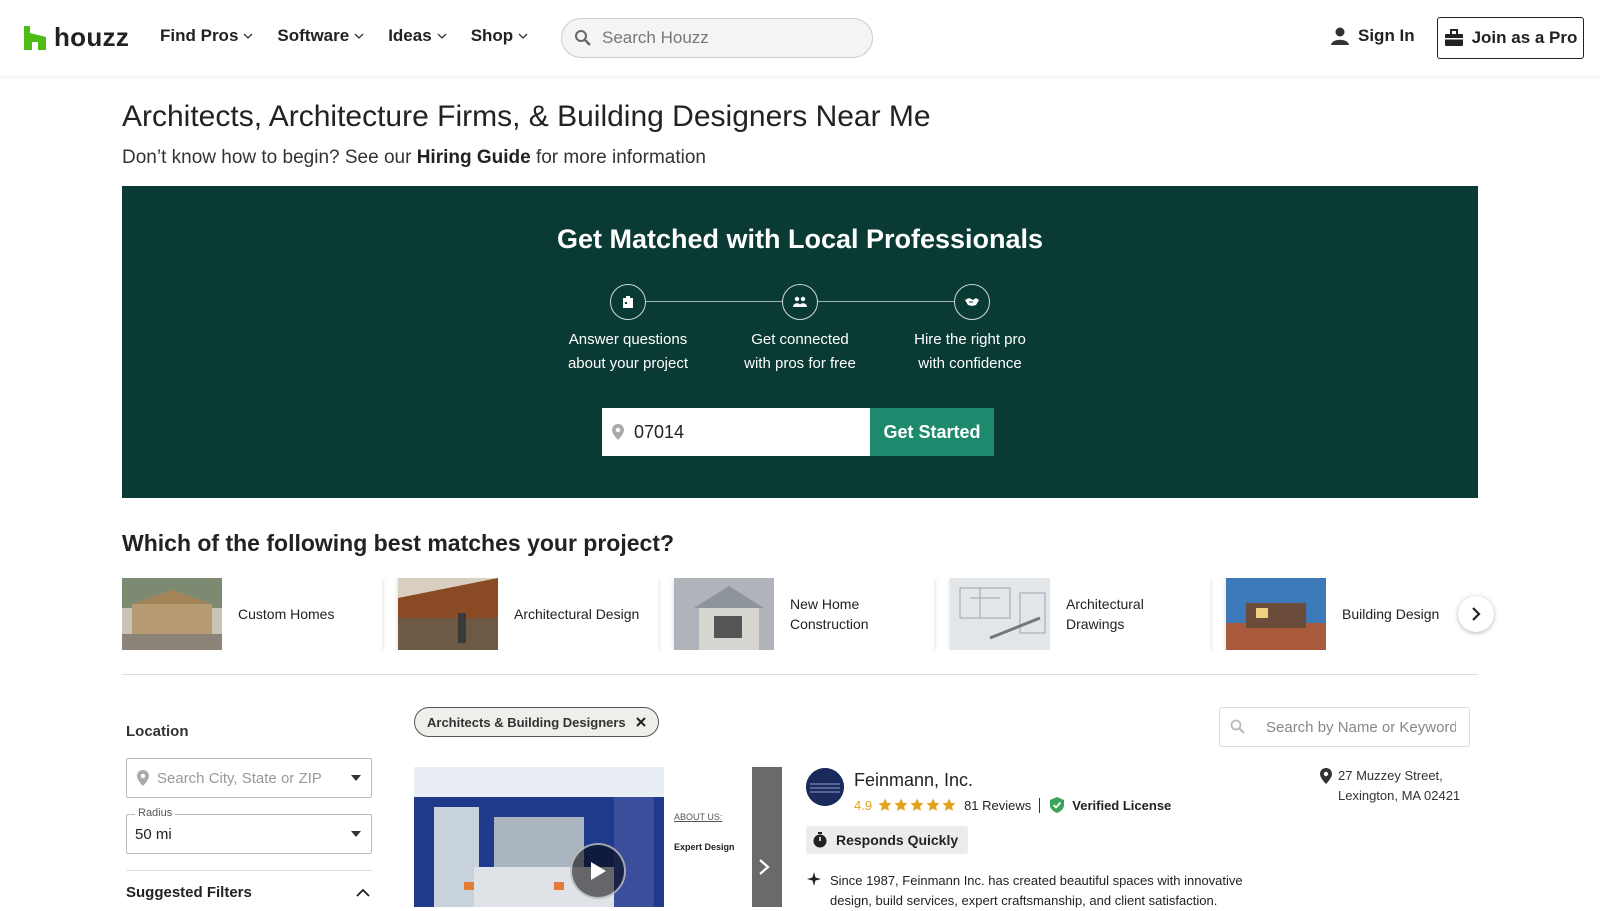 This screenshot has height=911, width=1600. Describe the element at coordinates (1002, 805) in the screenshot. I see `reviews-link: 81 Reviews` at that location.